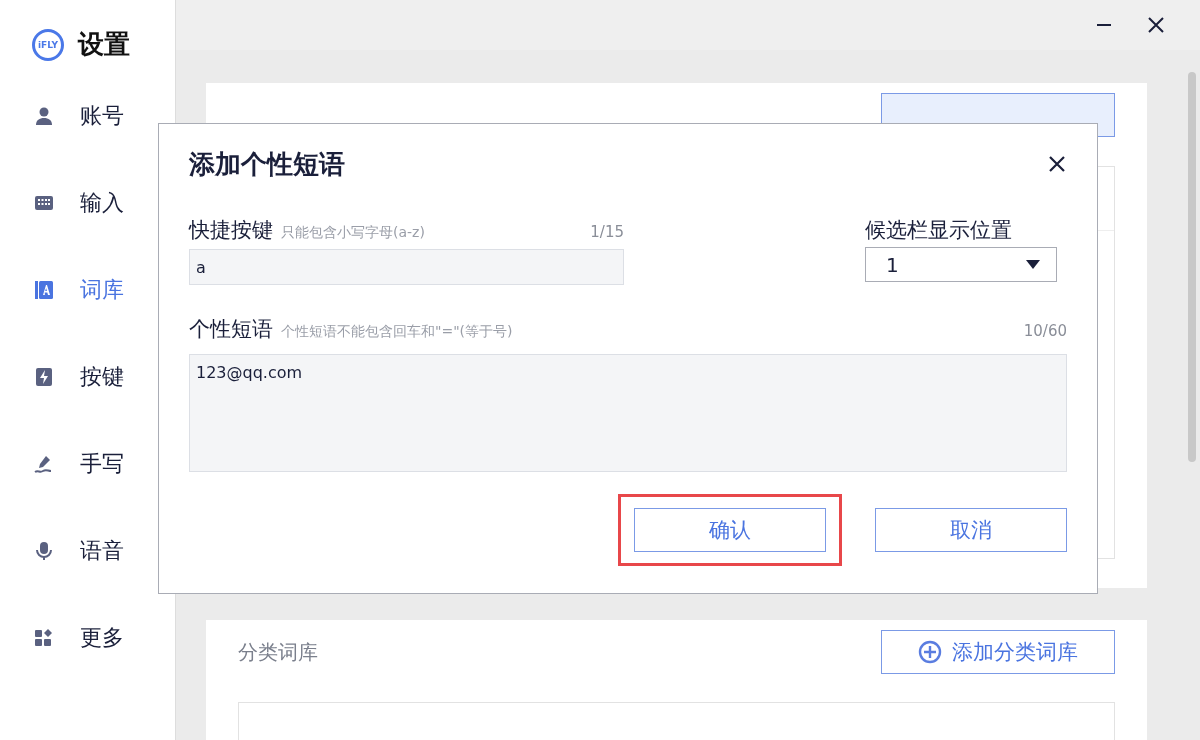 This screenshot has height=740, width=1200. I want to click on logo-icon: iFLY, so click(48, 44).